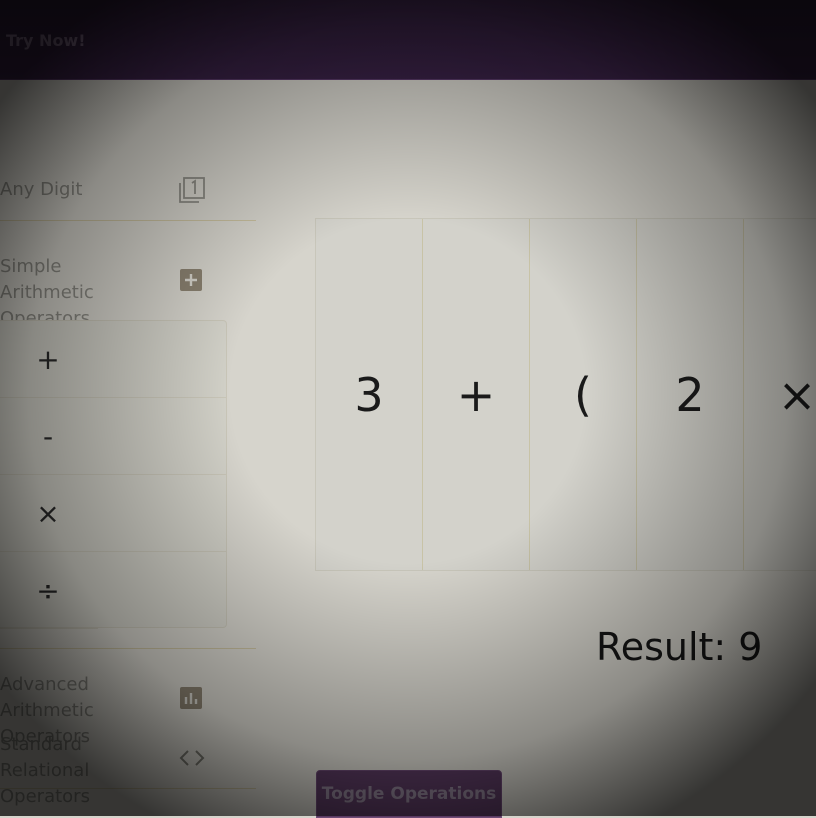 This screenshot has width=816, height=818. Describe the element at coordinates (49, 513) in the screenshot. I see `operator-multiply: ×` at that location.